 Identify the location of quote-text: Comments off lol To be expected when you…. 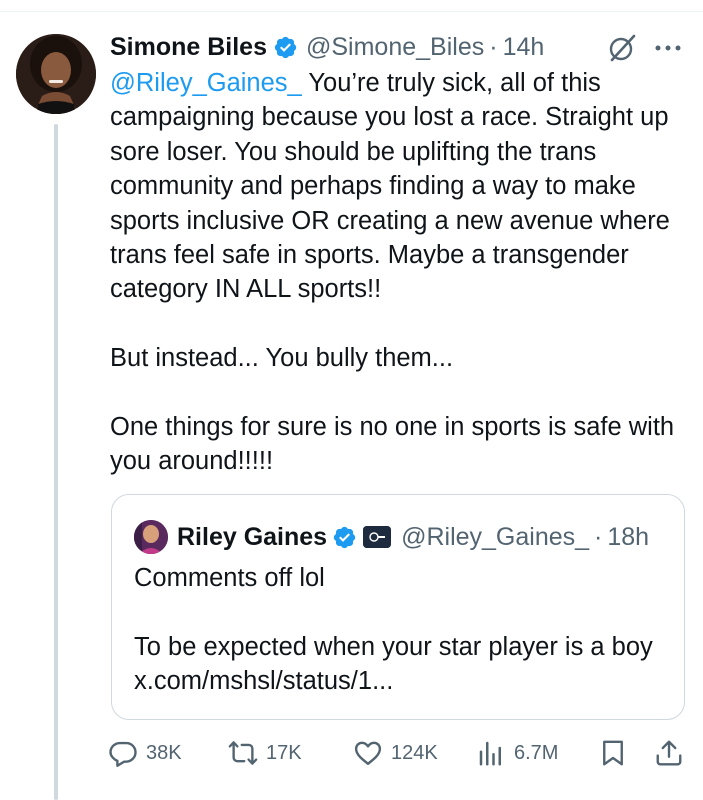
(393, 630).